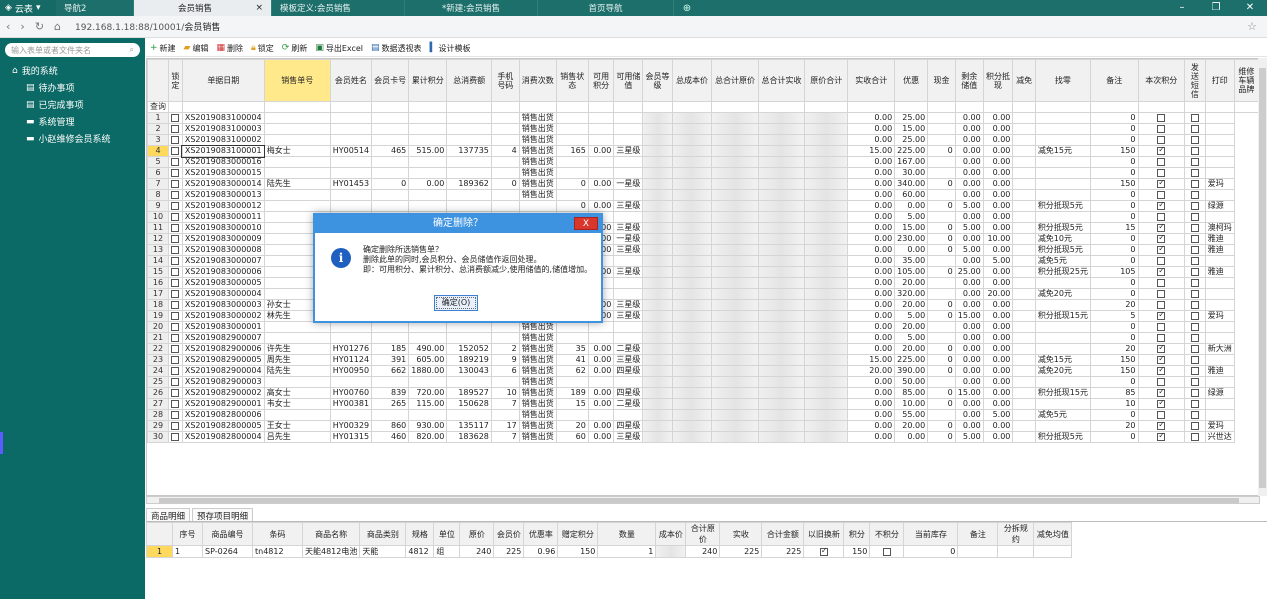 This screenshot has height=599, width=1267. Describe the element at coordinates (703, 338) in the screenshot. I see `table-row: 21 XS2019082900007 销售出货 0.00 5.00 0.00 0.00 0` at that location.